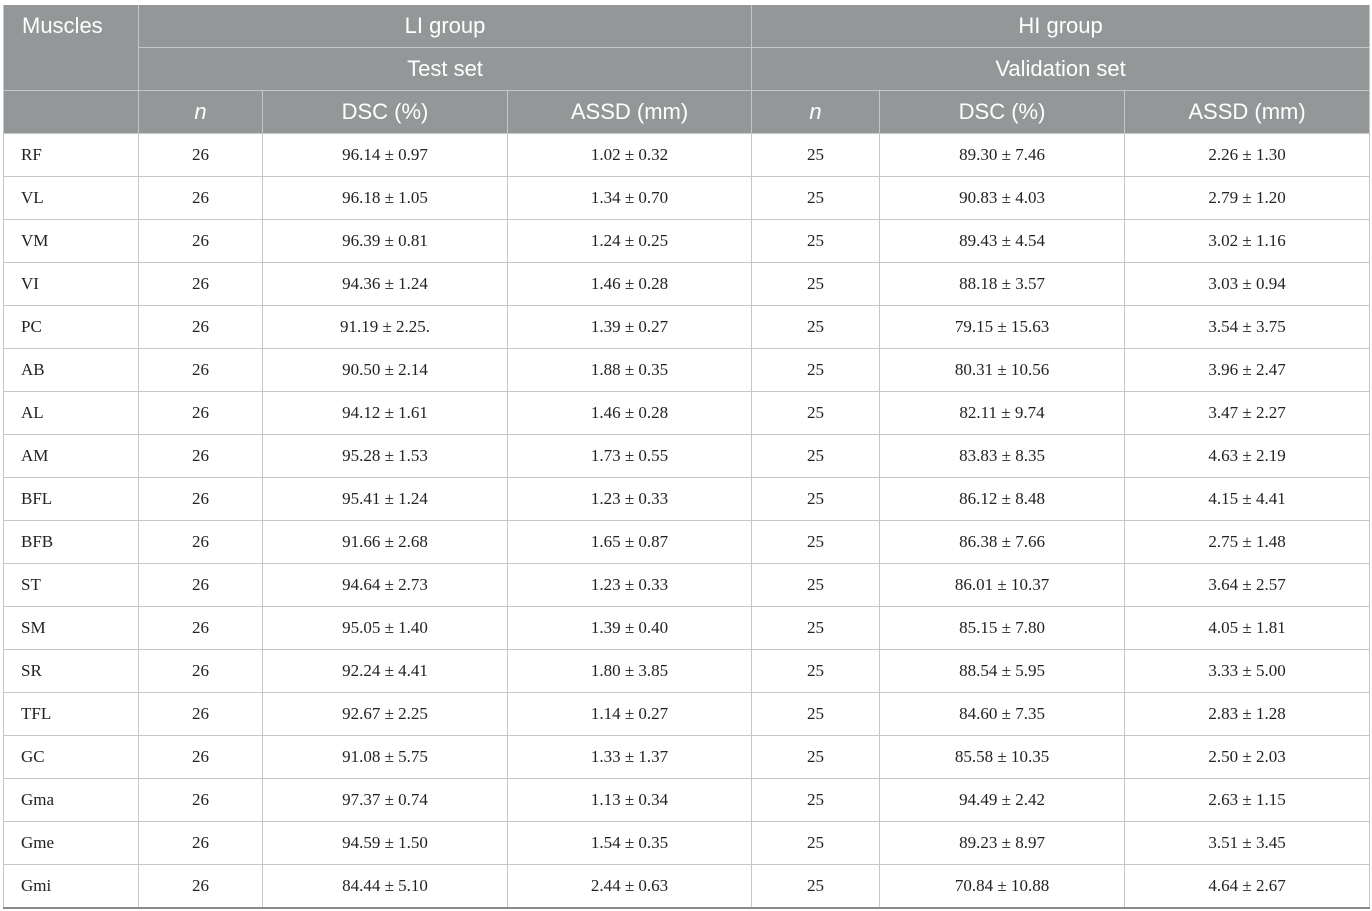 Image resolution: width=1372 pixels, height=911 pixels. I want to click on hi-assd-cell: 4.05 ± 1.81, so click(1247, 628).